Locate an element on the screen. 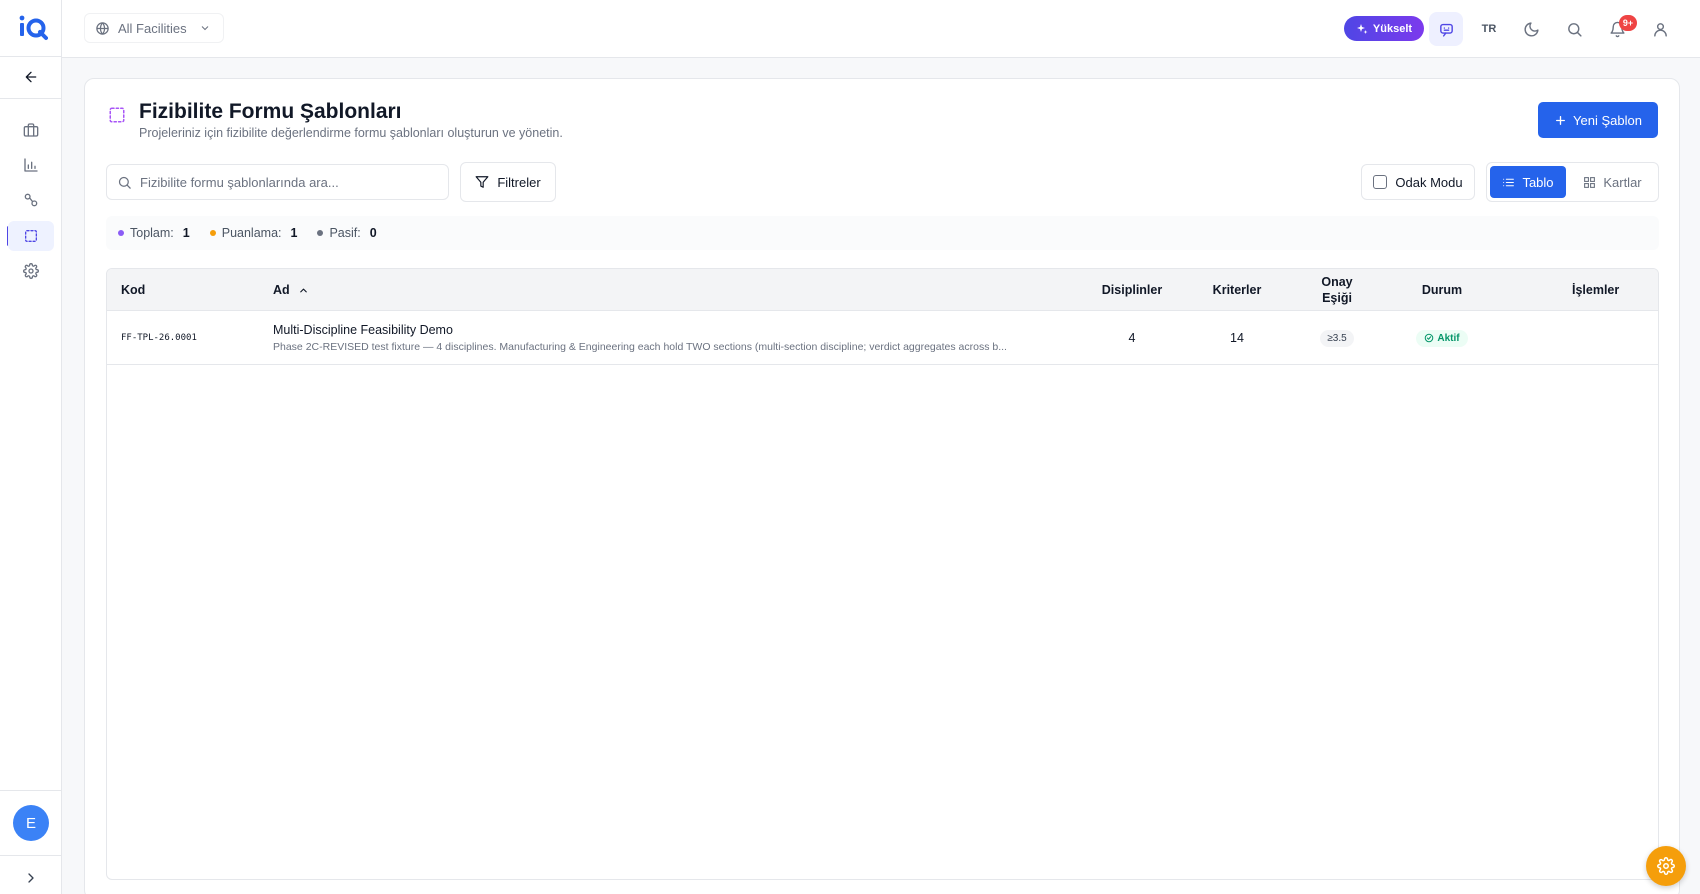  column-header-status: Durum is located at coordinates (1442, 290).